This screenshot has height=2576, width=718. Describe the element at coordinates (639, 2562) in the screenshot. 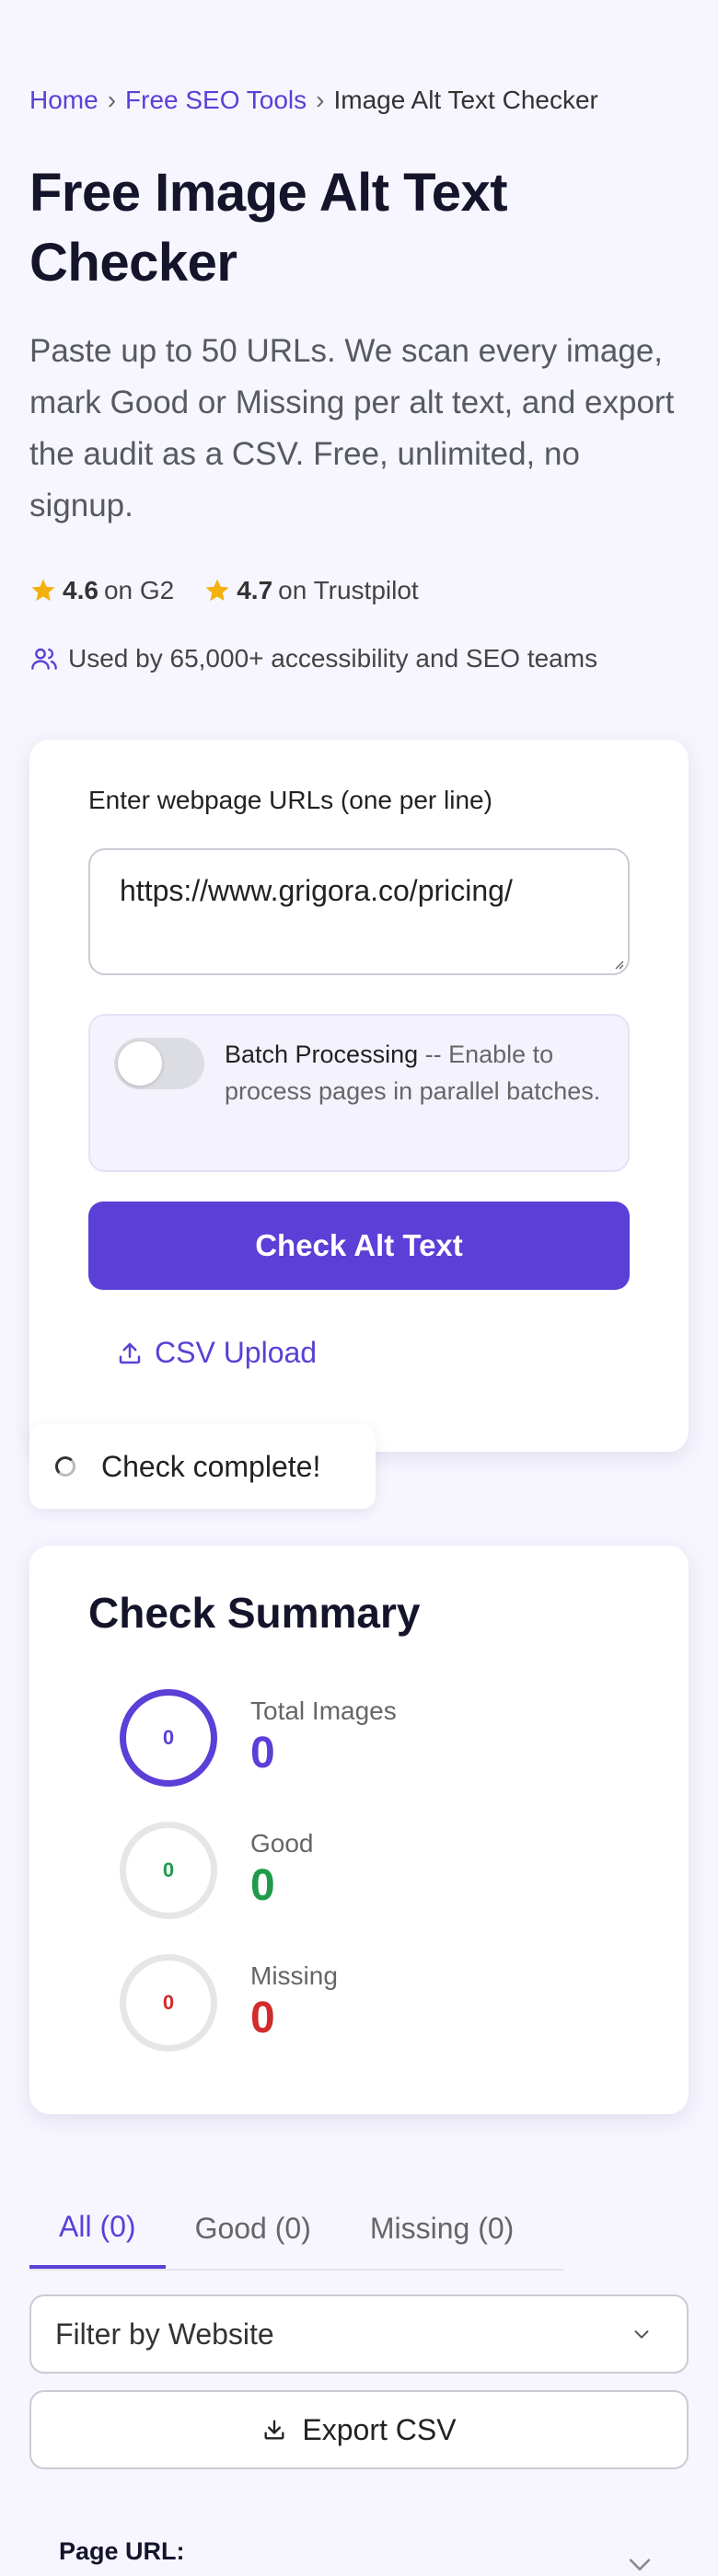

I see `expand-chevron-icon` at that location.